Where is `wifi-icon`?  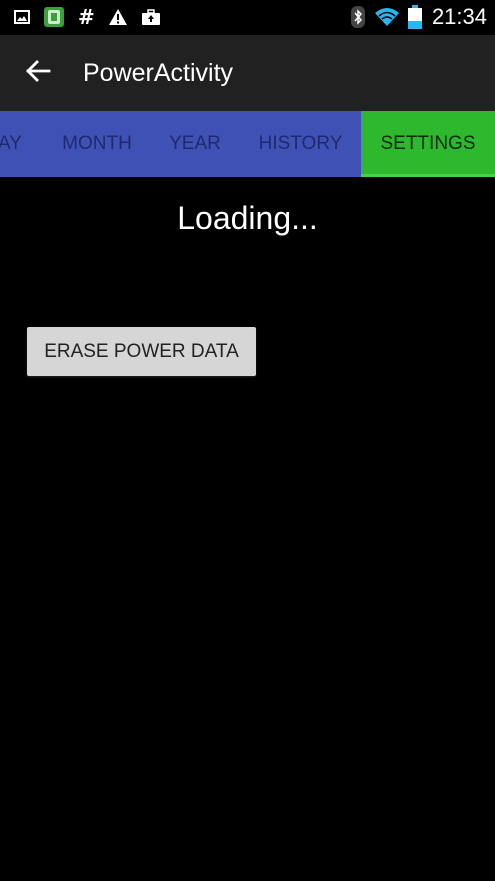 wifi-icon is located at coordinates (387, 17).